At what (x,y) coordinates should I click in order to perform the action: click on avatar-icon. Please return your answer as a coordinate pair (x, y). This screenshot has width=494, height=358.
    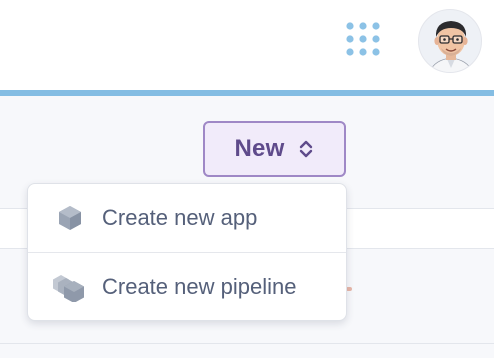
    Looking at the image, I should click on (451, 46).